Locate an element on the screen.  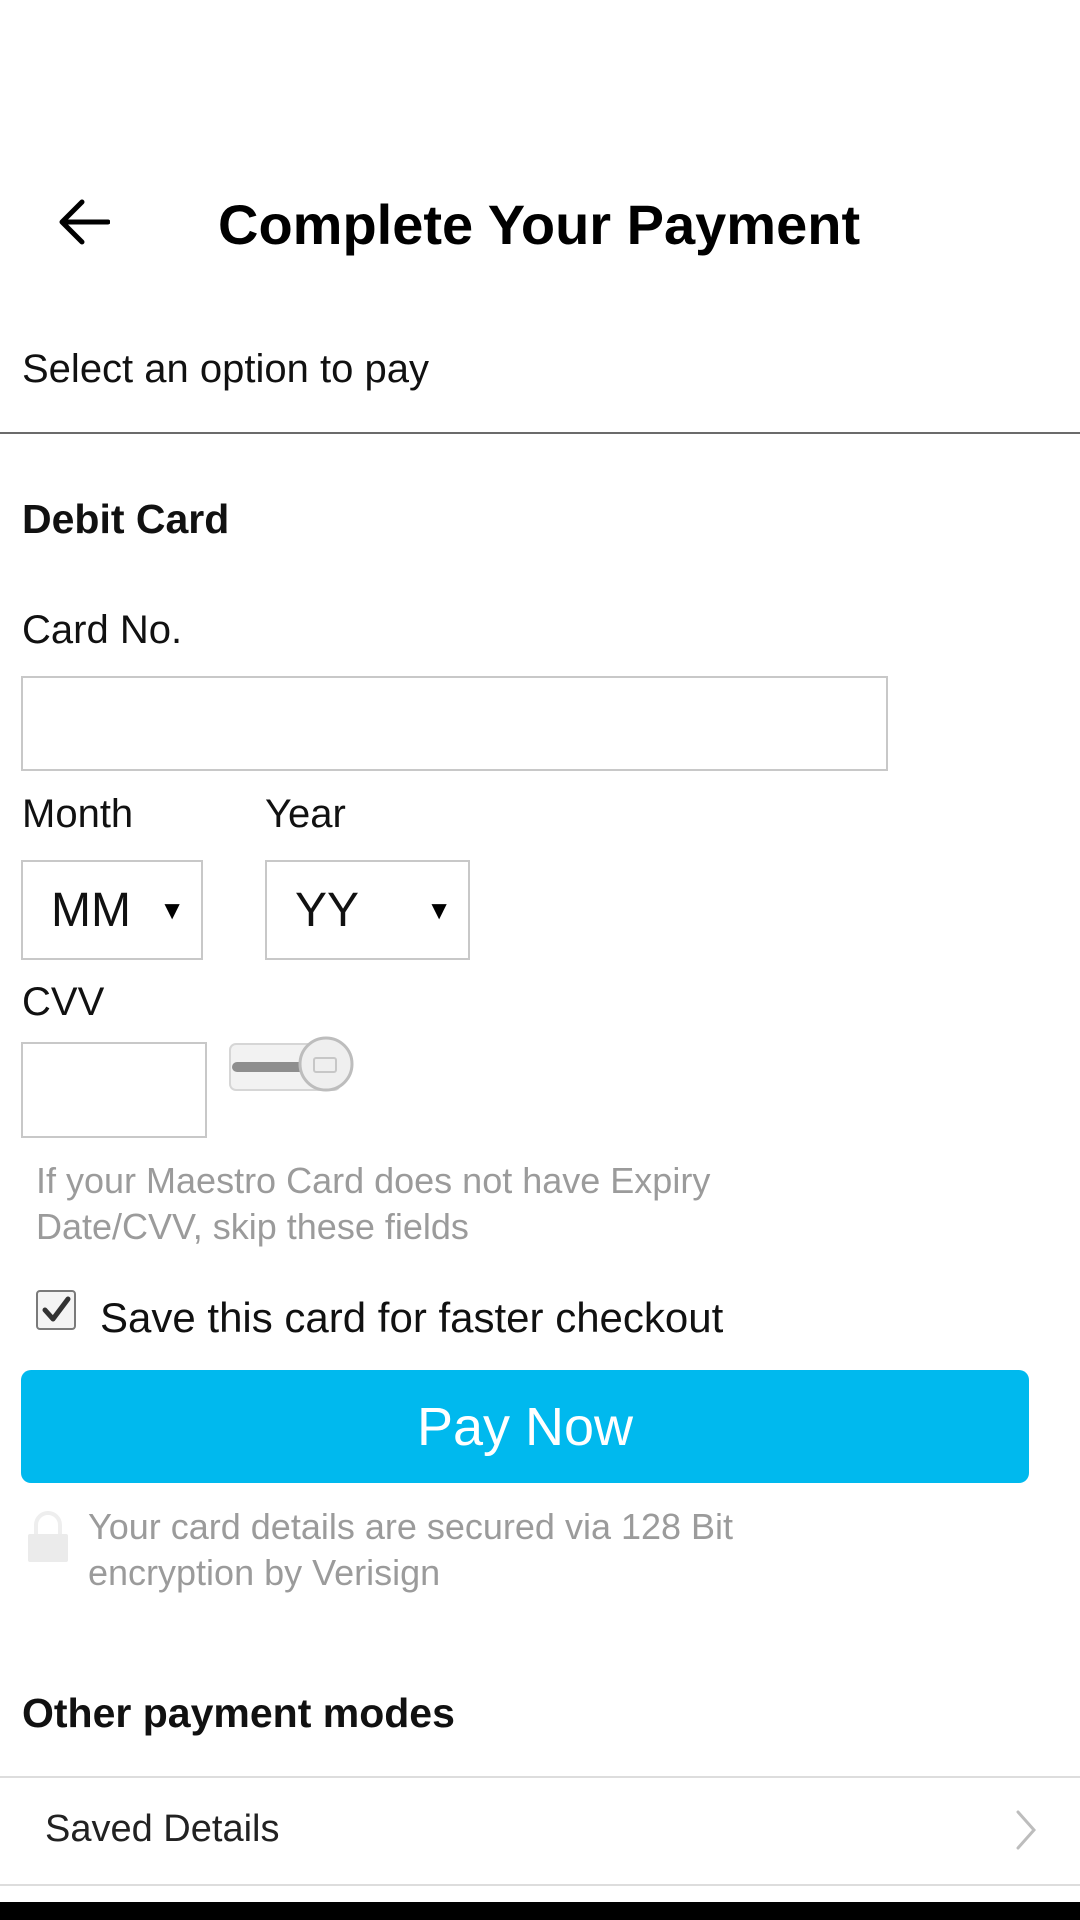
year-select-value: YY is located at coordinates (327, 910).